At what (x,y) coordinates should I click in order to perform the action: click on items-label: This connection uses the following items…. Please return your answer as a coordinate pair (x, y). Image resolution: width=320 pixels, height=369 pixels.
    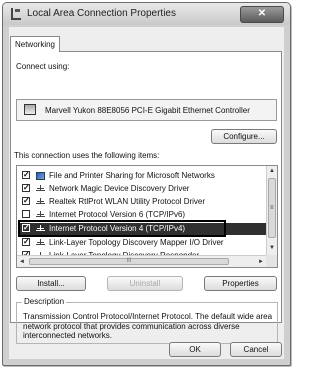
    Looking at the image, I should click on (87, 155).